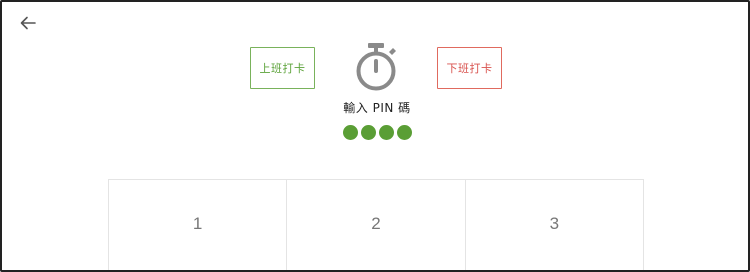 Image resolution: width=750 pixels, height=272 pixels. I want to click on arrow-left-icon, so click(28, 23).